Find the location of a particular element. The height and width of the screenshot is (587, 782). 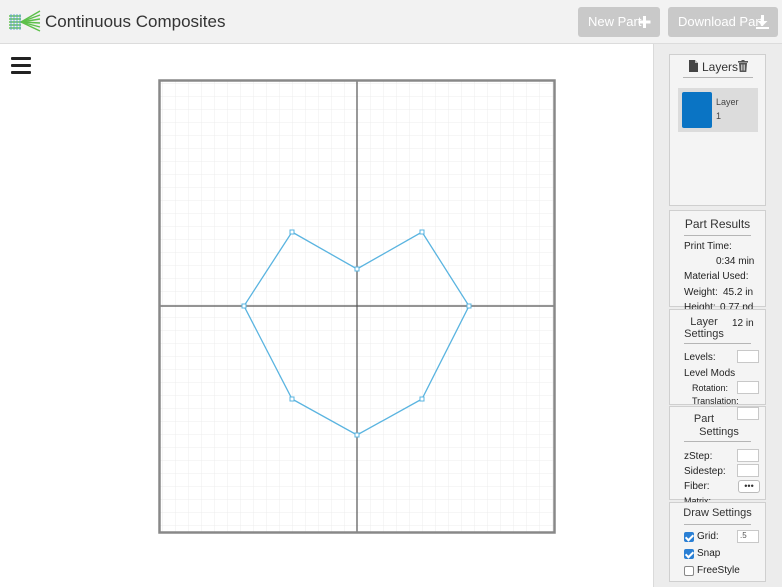

draw-settings-panel: Draw Settings Grid: .5 Snap FreeStyle is located at coordinates (717, 542).